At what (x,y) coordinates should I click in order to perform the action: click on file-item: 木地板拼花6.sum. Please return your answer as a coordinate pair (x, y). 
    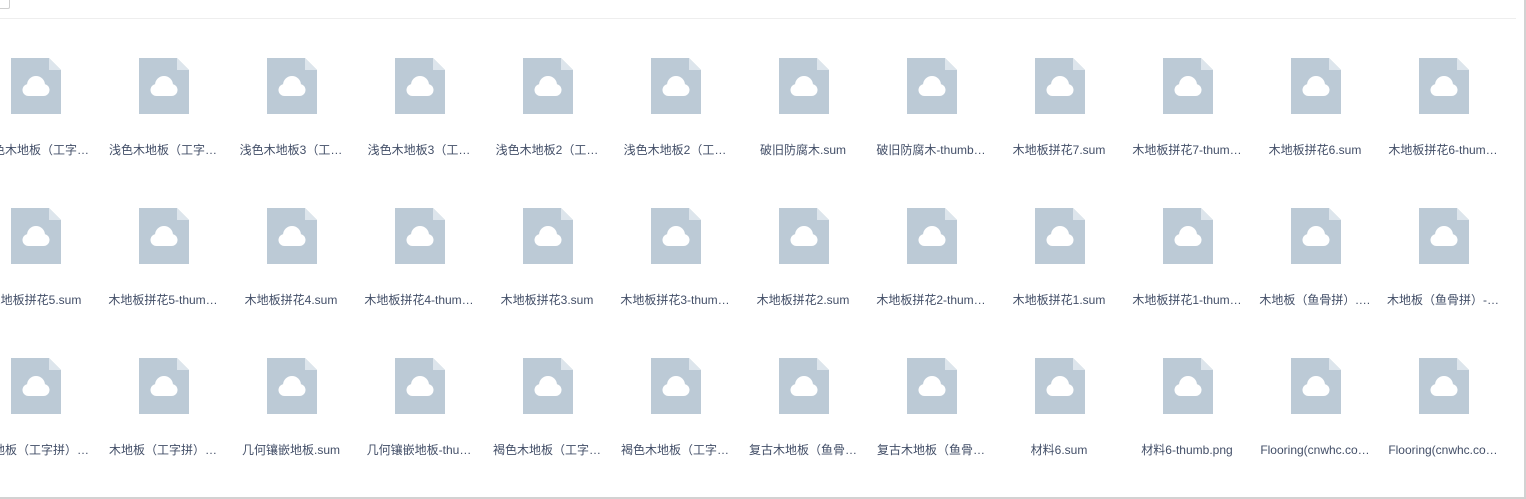
    Looking at the image, I should click on (1315, 108).